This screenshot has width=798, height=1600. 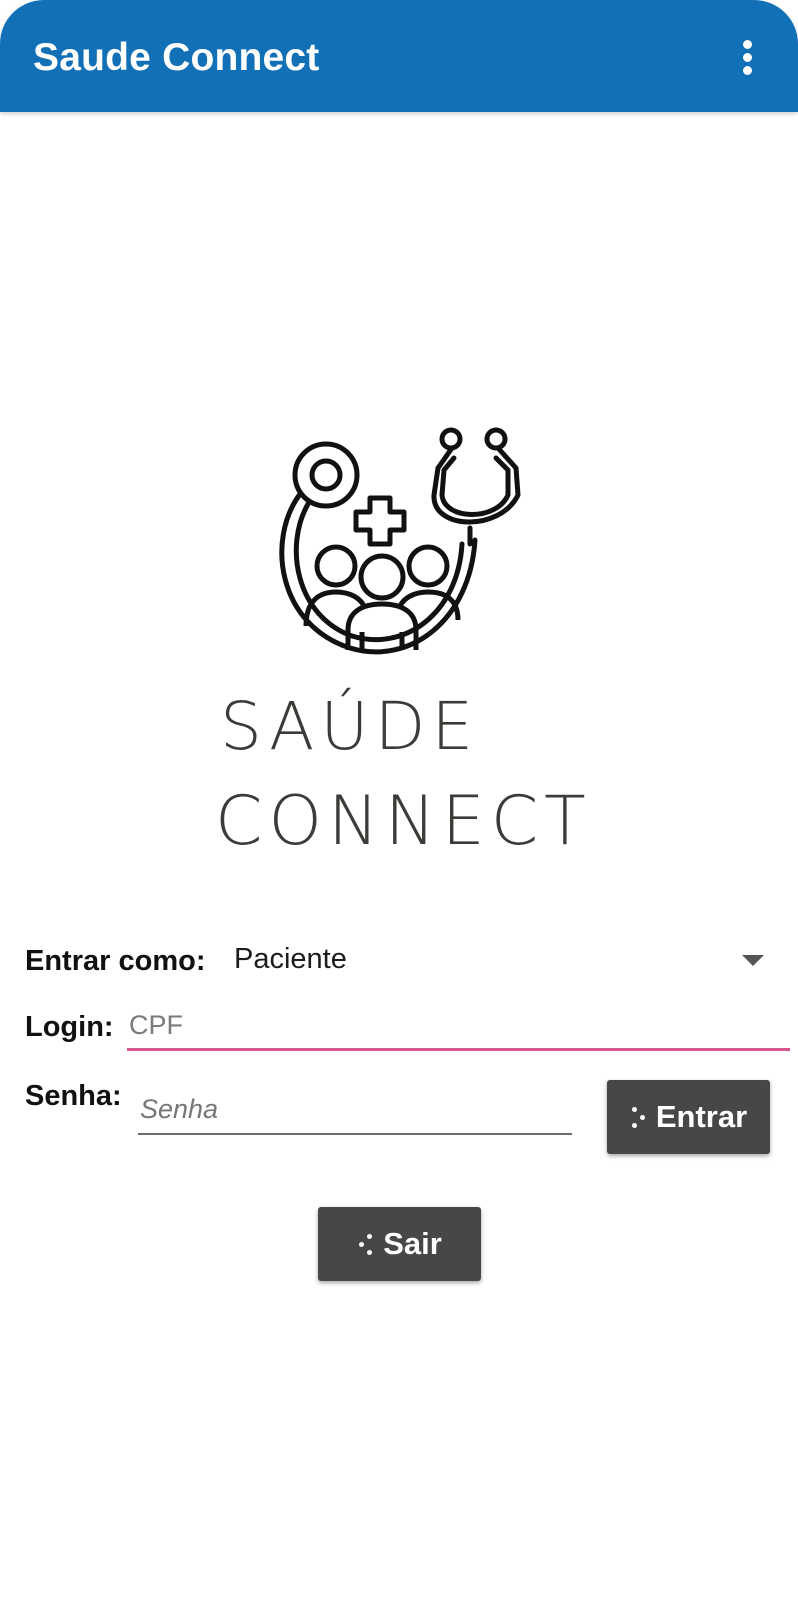 What do you see at coordinates (69, 1027) in the screenshot?
I see `login-label: Login:` at bounding box center [69, 1027].